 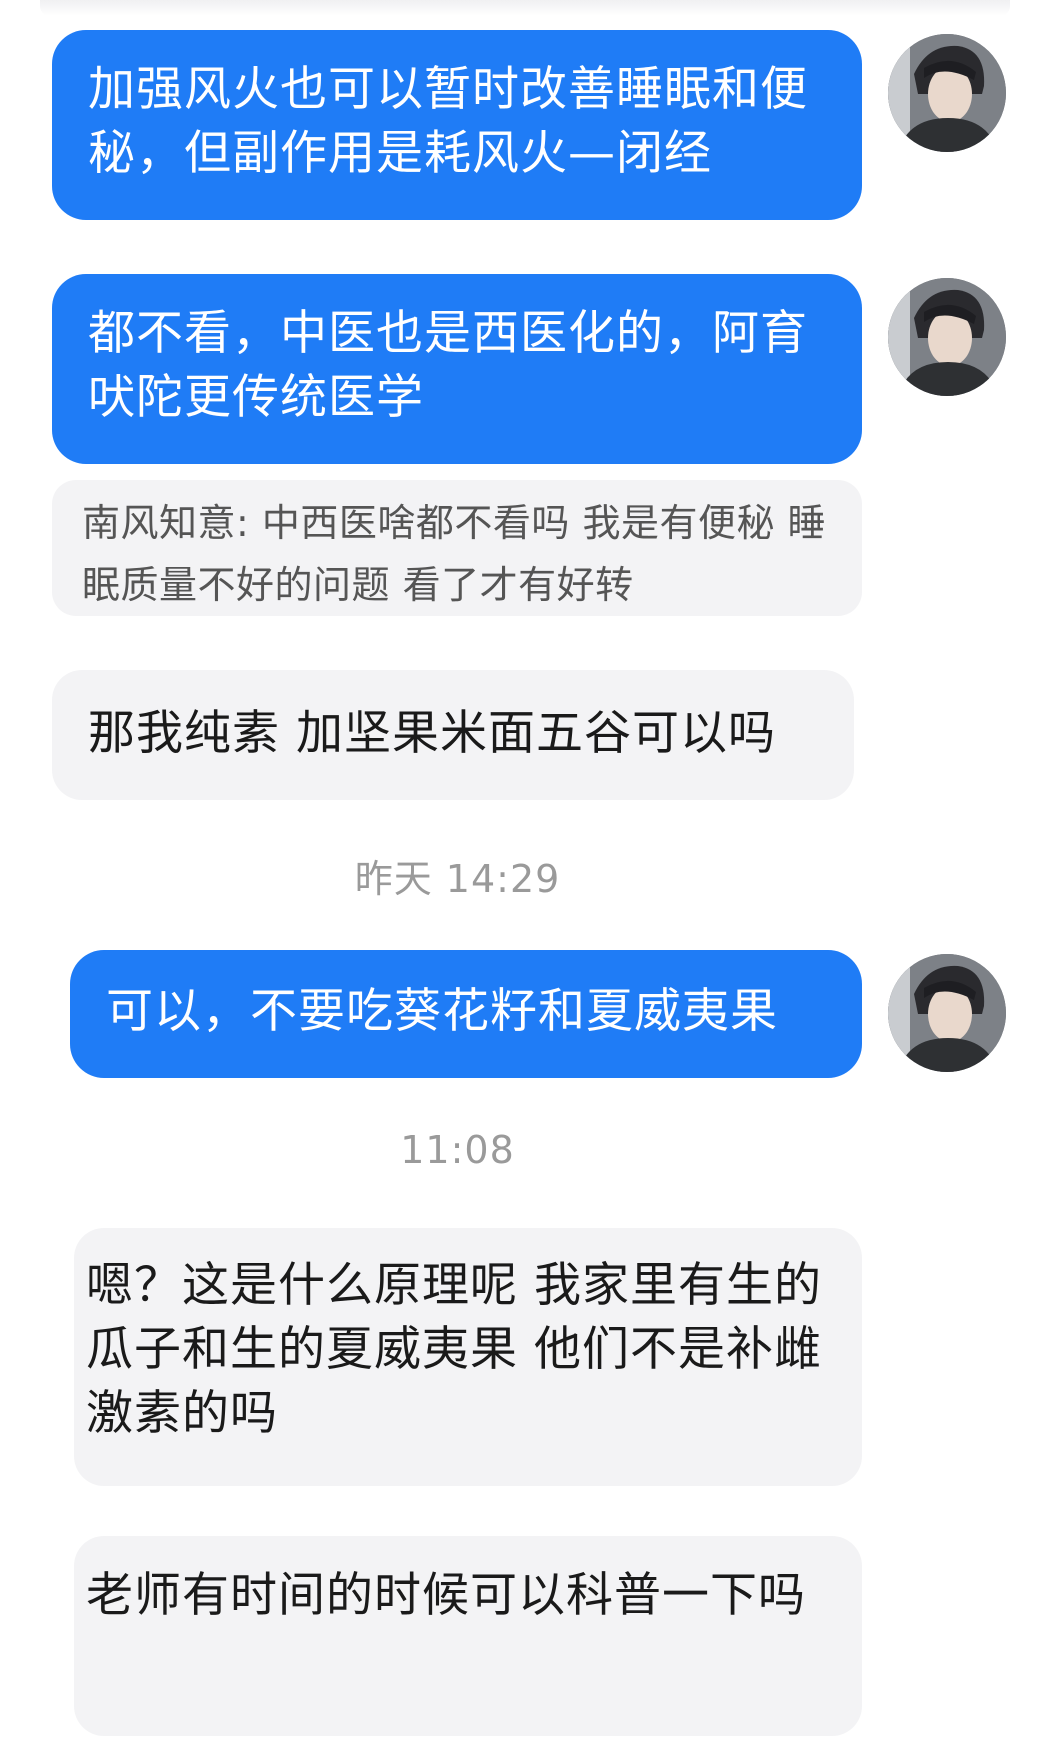 I want to click on top-edge, so click(x=525, y=8).